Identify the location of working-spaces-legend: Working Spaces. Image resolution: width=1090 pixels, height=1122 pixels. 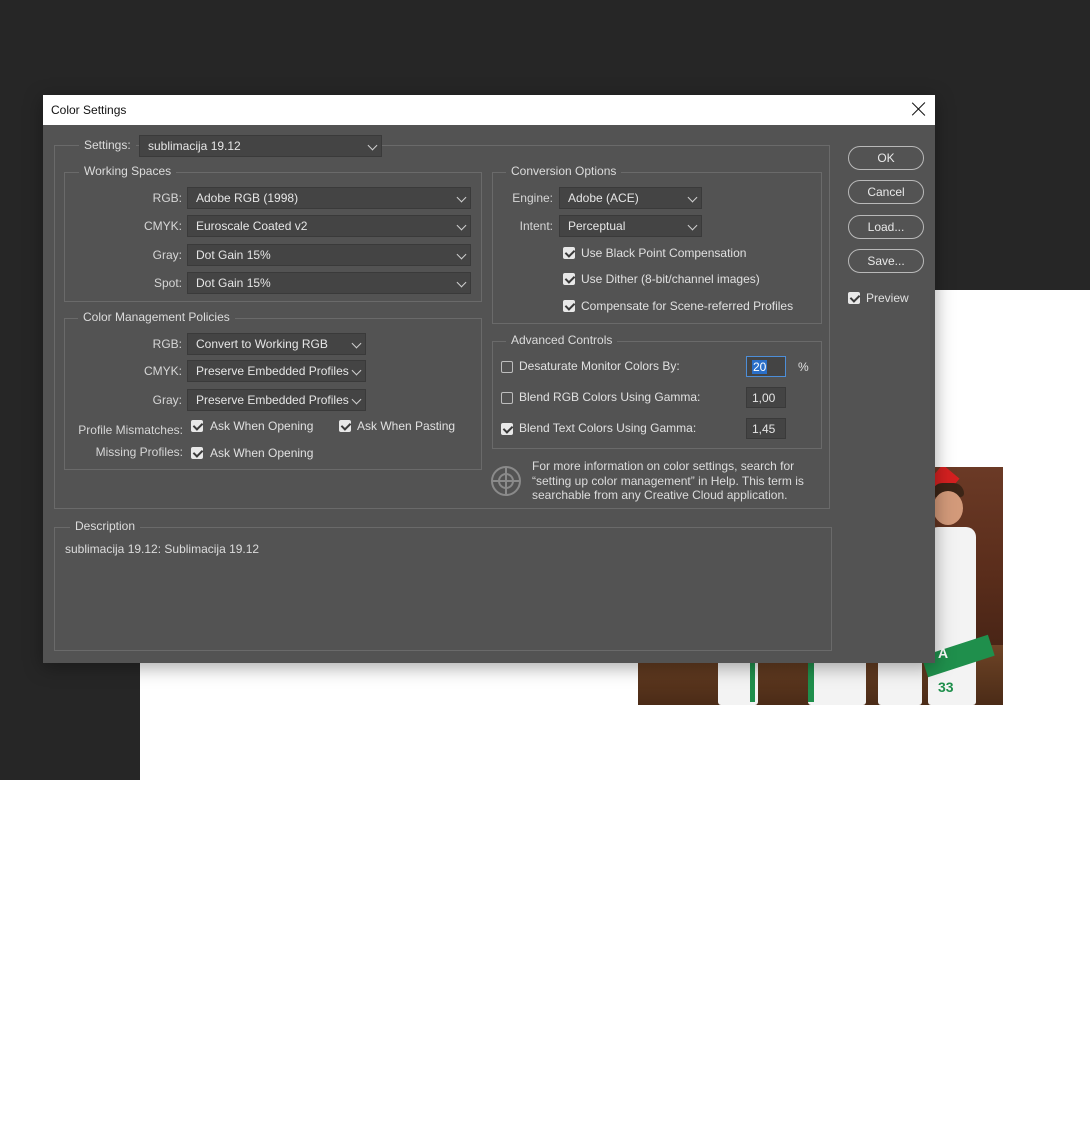
(128, 171).